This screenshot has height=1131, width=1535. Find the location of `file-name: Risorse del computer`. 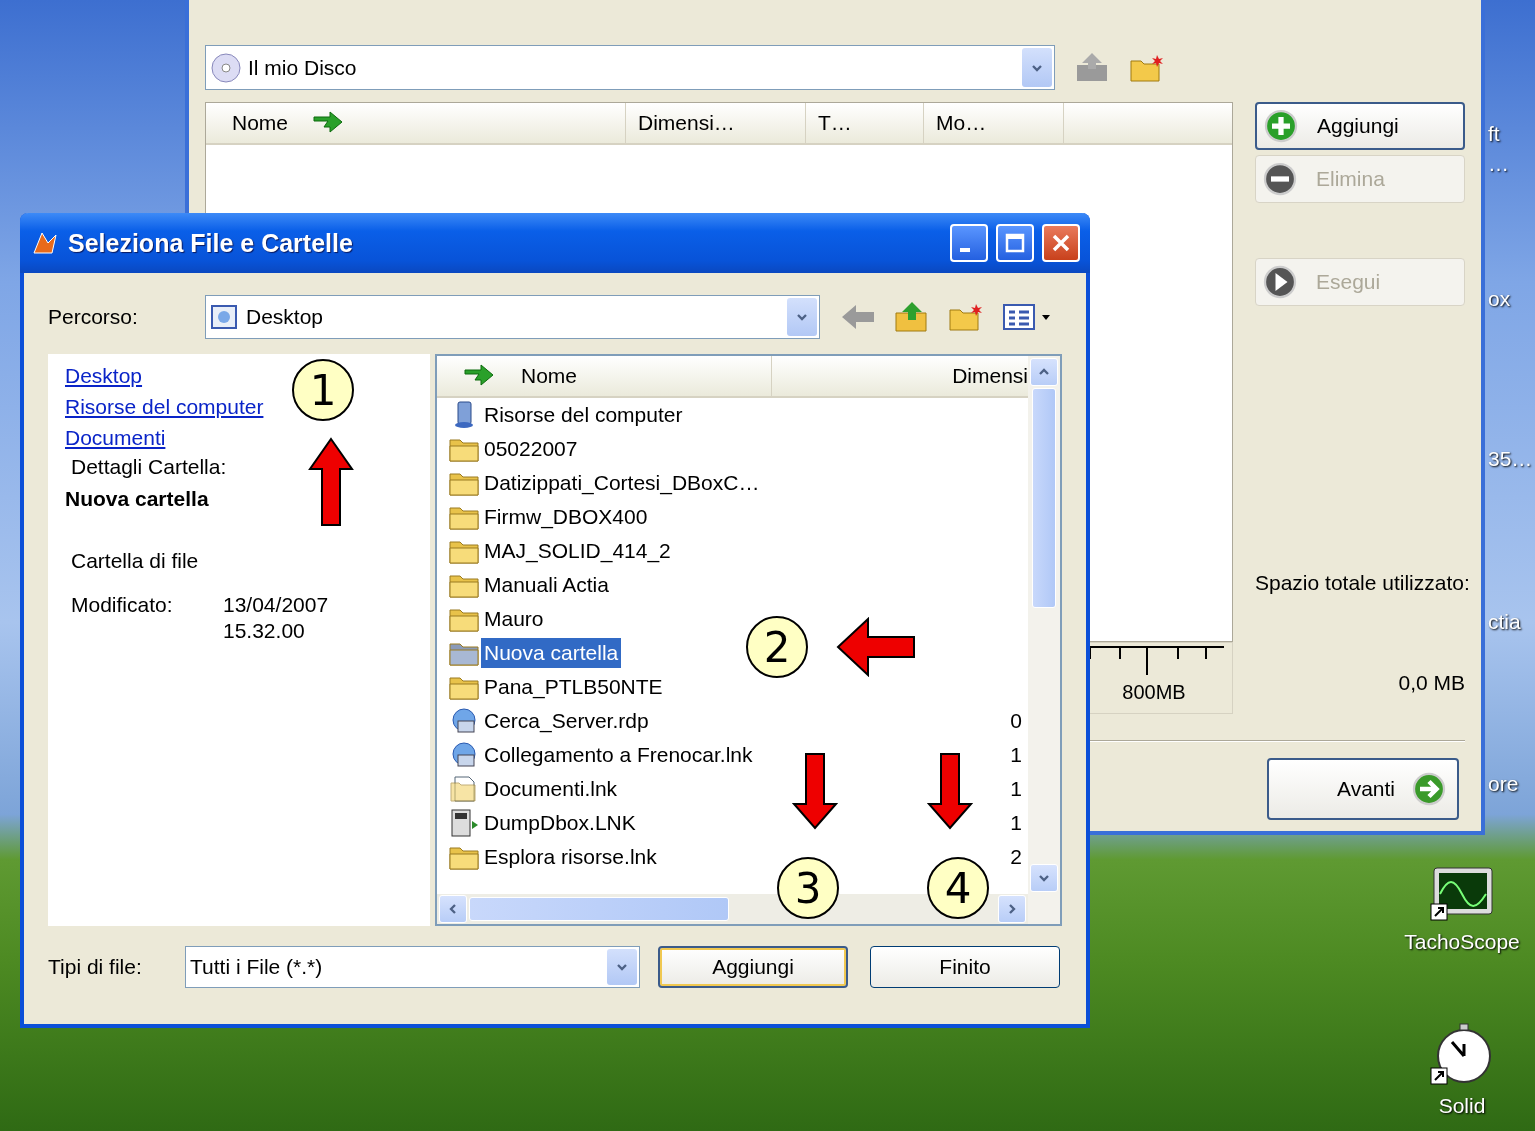

file-name: Risorse del computer is located at coordinates (583, 415).